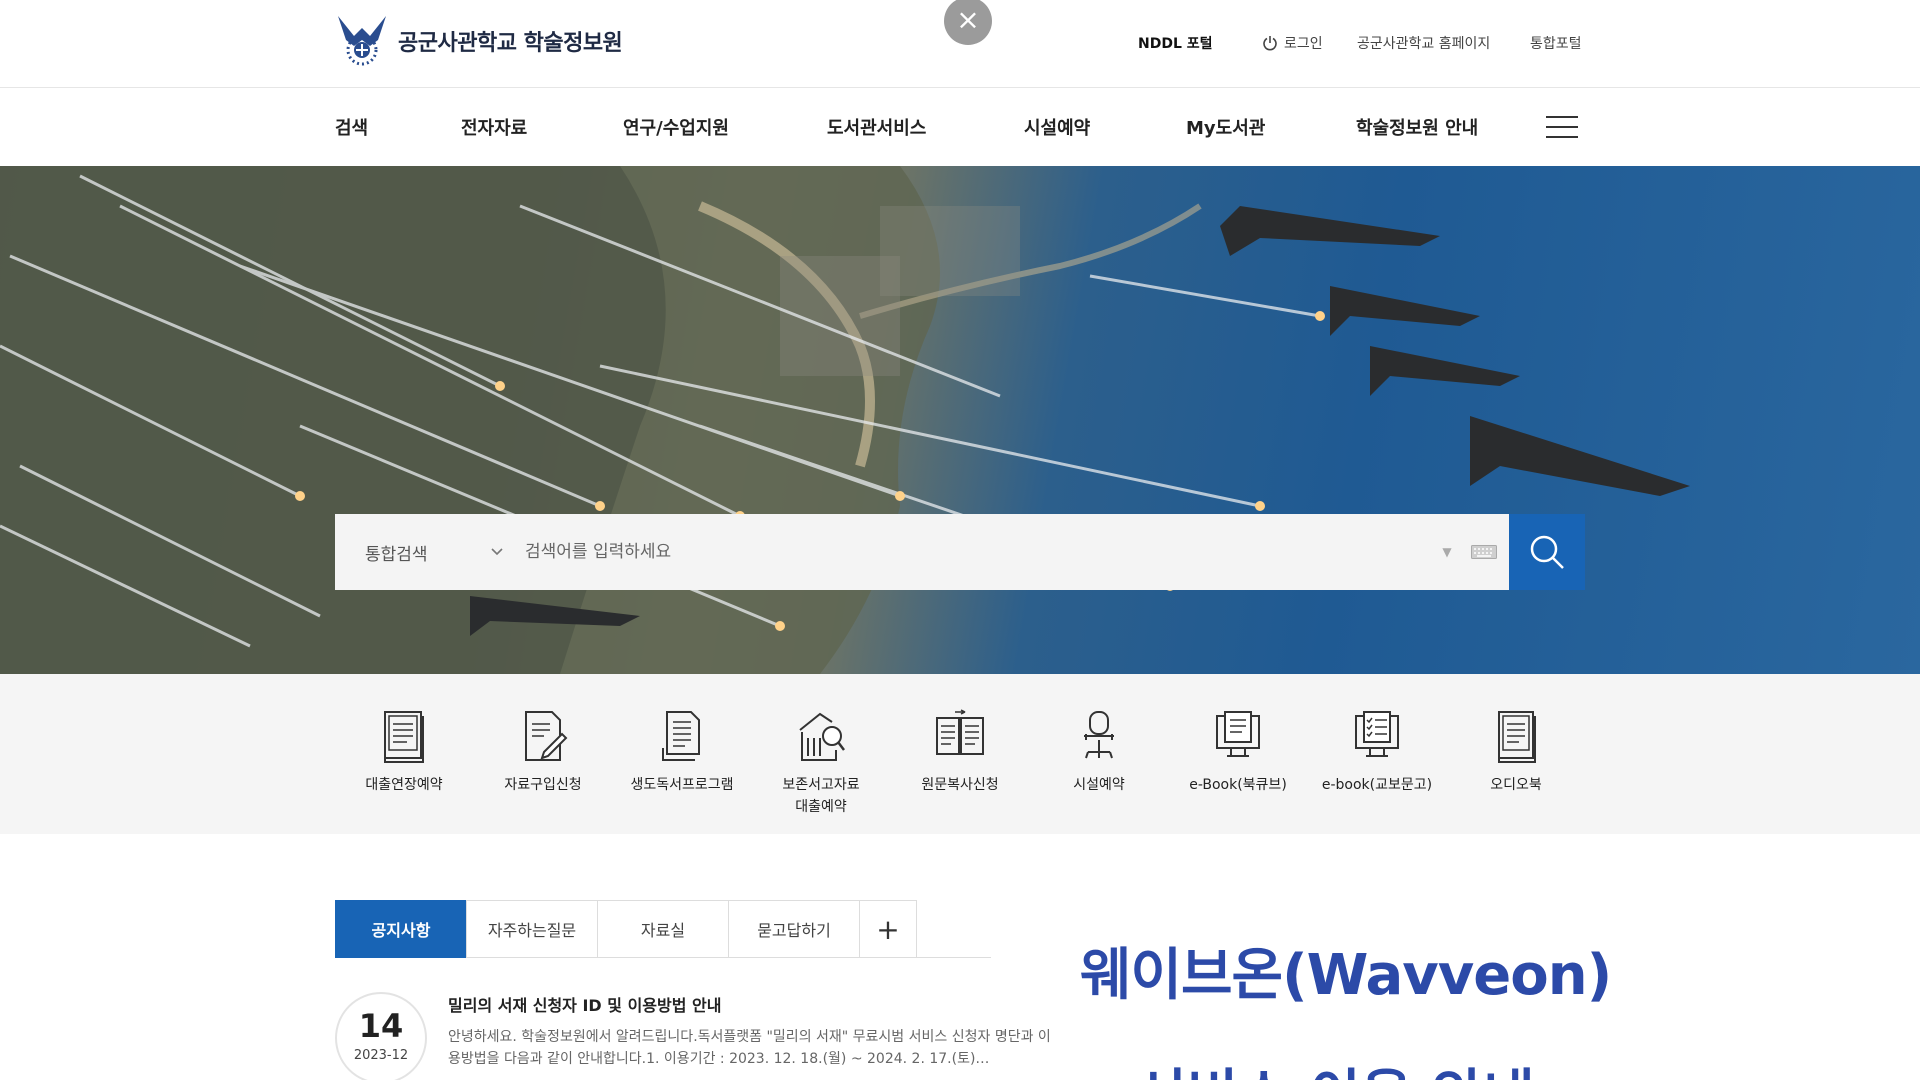 Image resolution: width=1920 pixels, height=1080 pixels. What do you see at coordinates (968, 22) in the screenshot?
I see `close-icon: ×` at bounding box center [968, 22].